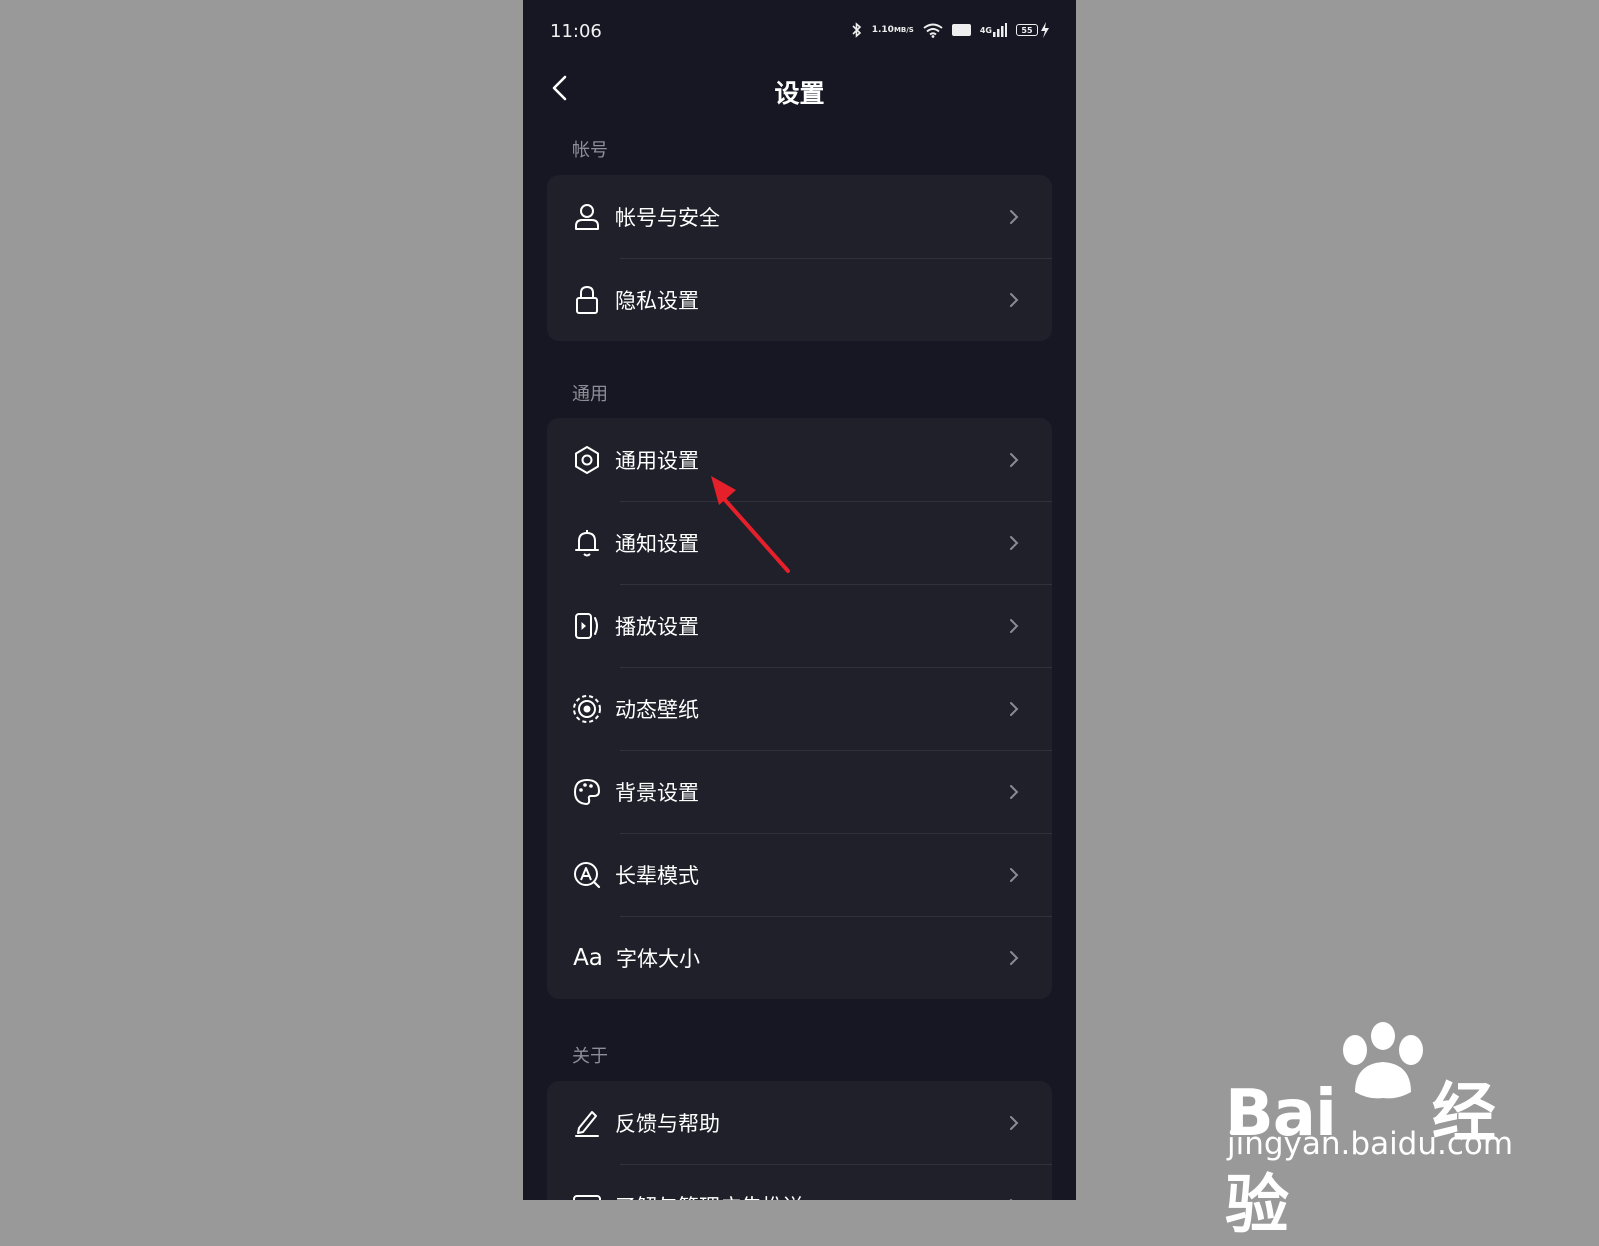  I want to click on baidu-jingyan-watermark: Bai 经验 jingyan.baidu.com, so click(1370, 1132).